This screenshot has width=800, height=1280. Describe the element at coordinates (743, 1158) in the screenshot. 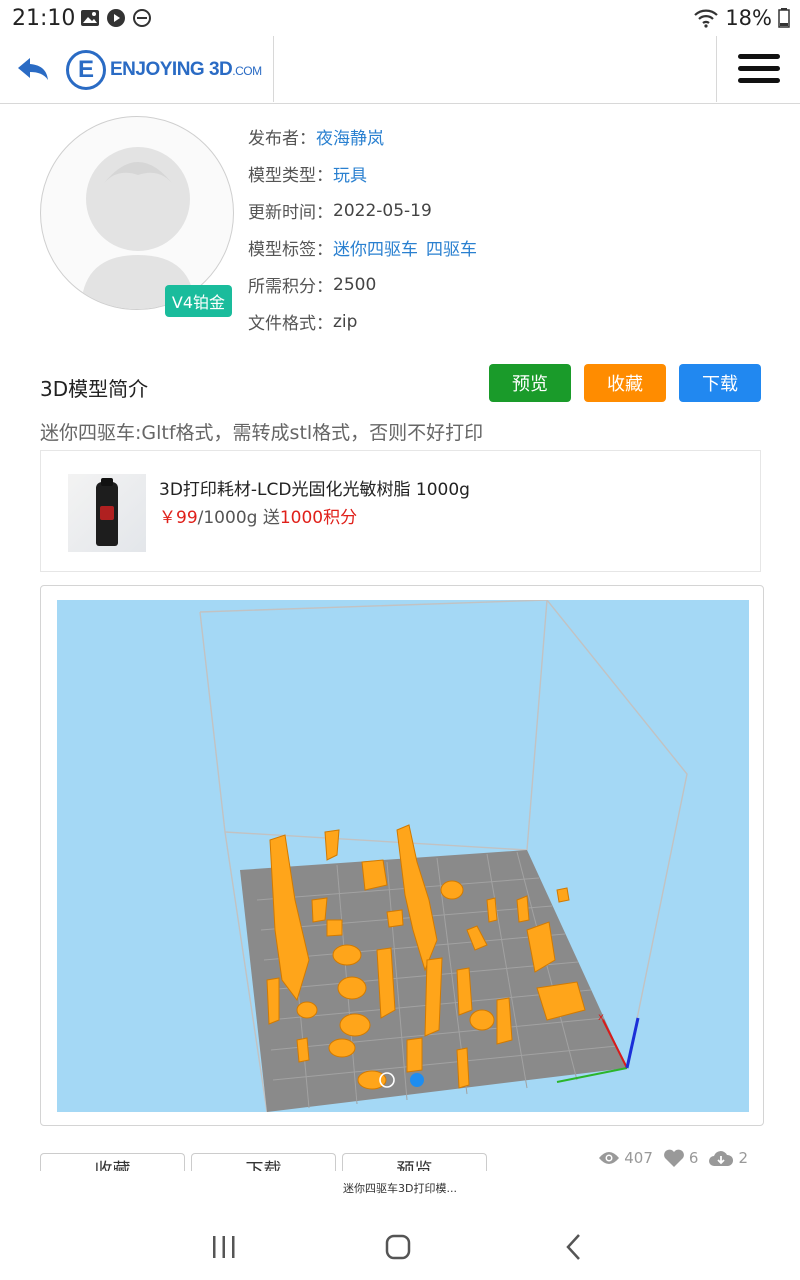

I see `downloads-count: 2` at that location.